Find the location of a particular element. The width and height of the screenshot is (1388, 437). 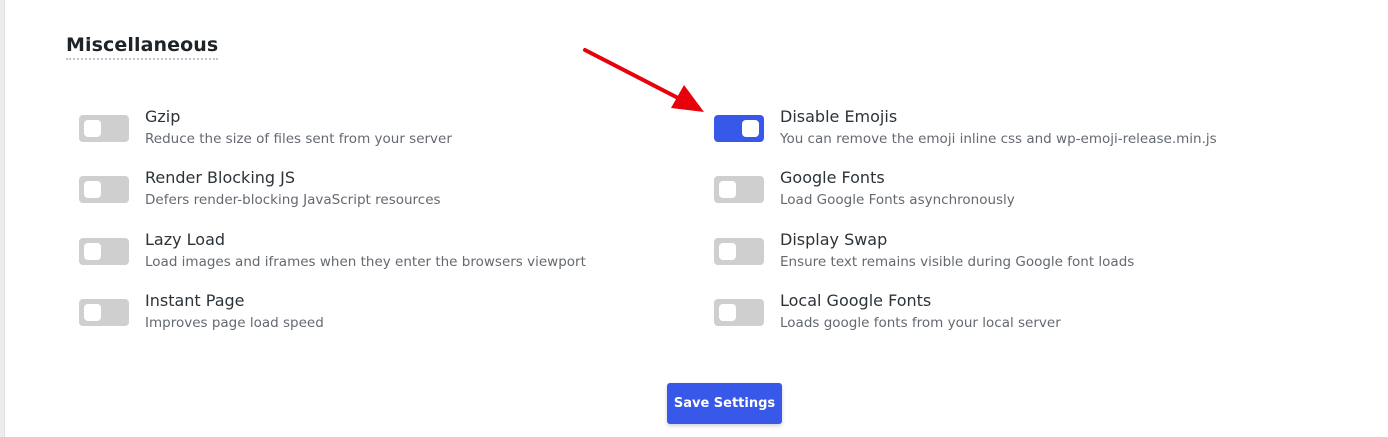

red-arrow-icon is located at coordinates (643, 80).